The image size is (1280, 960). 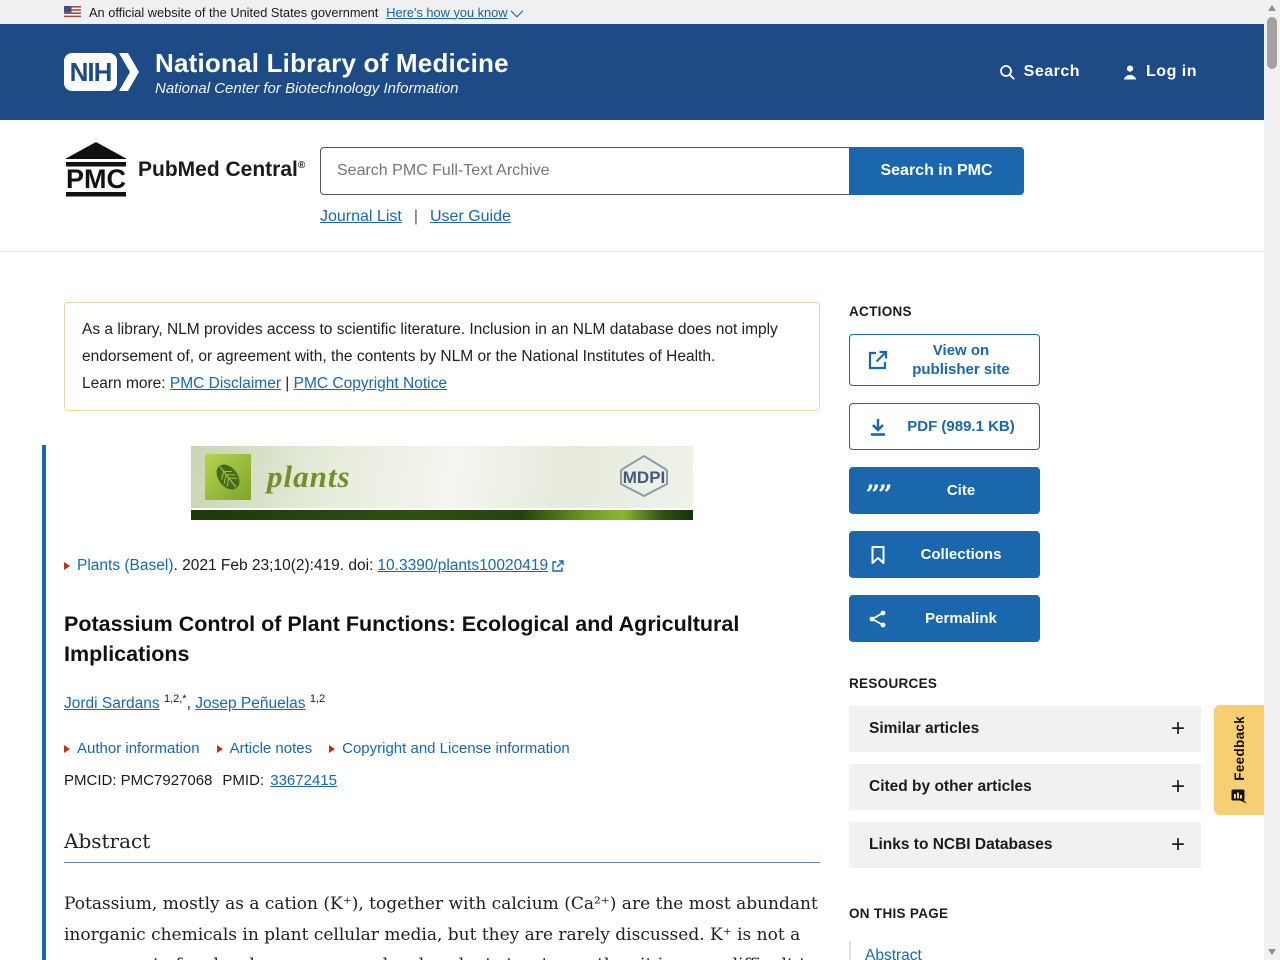 What do you see at coordinates (129, 72) in the screenshot?
I see `nih-chevron-icon` at bounding box center [129, 72].